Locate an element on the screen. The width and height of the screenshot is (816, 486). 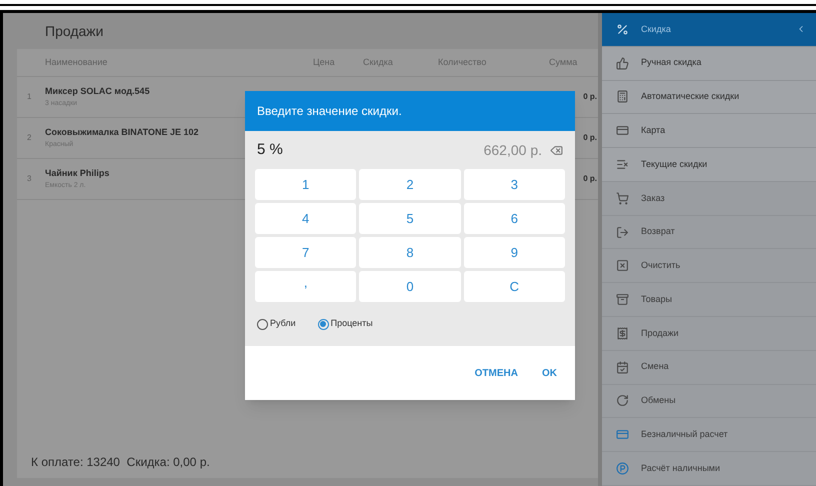
sidebar-subitem: Ручная скидка is located at coordinates (709, 63).